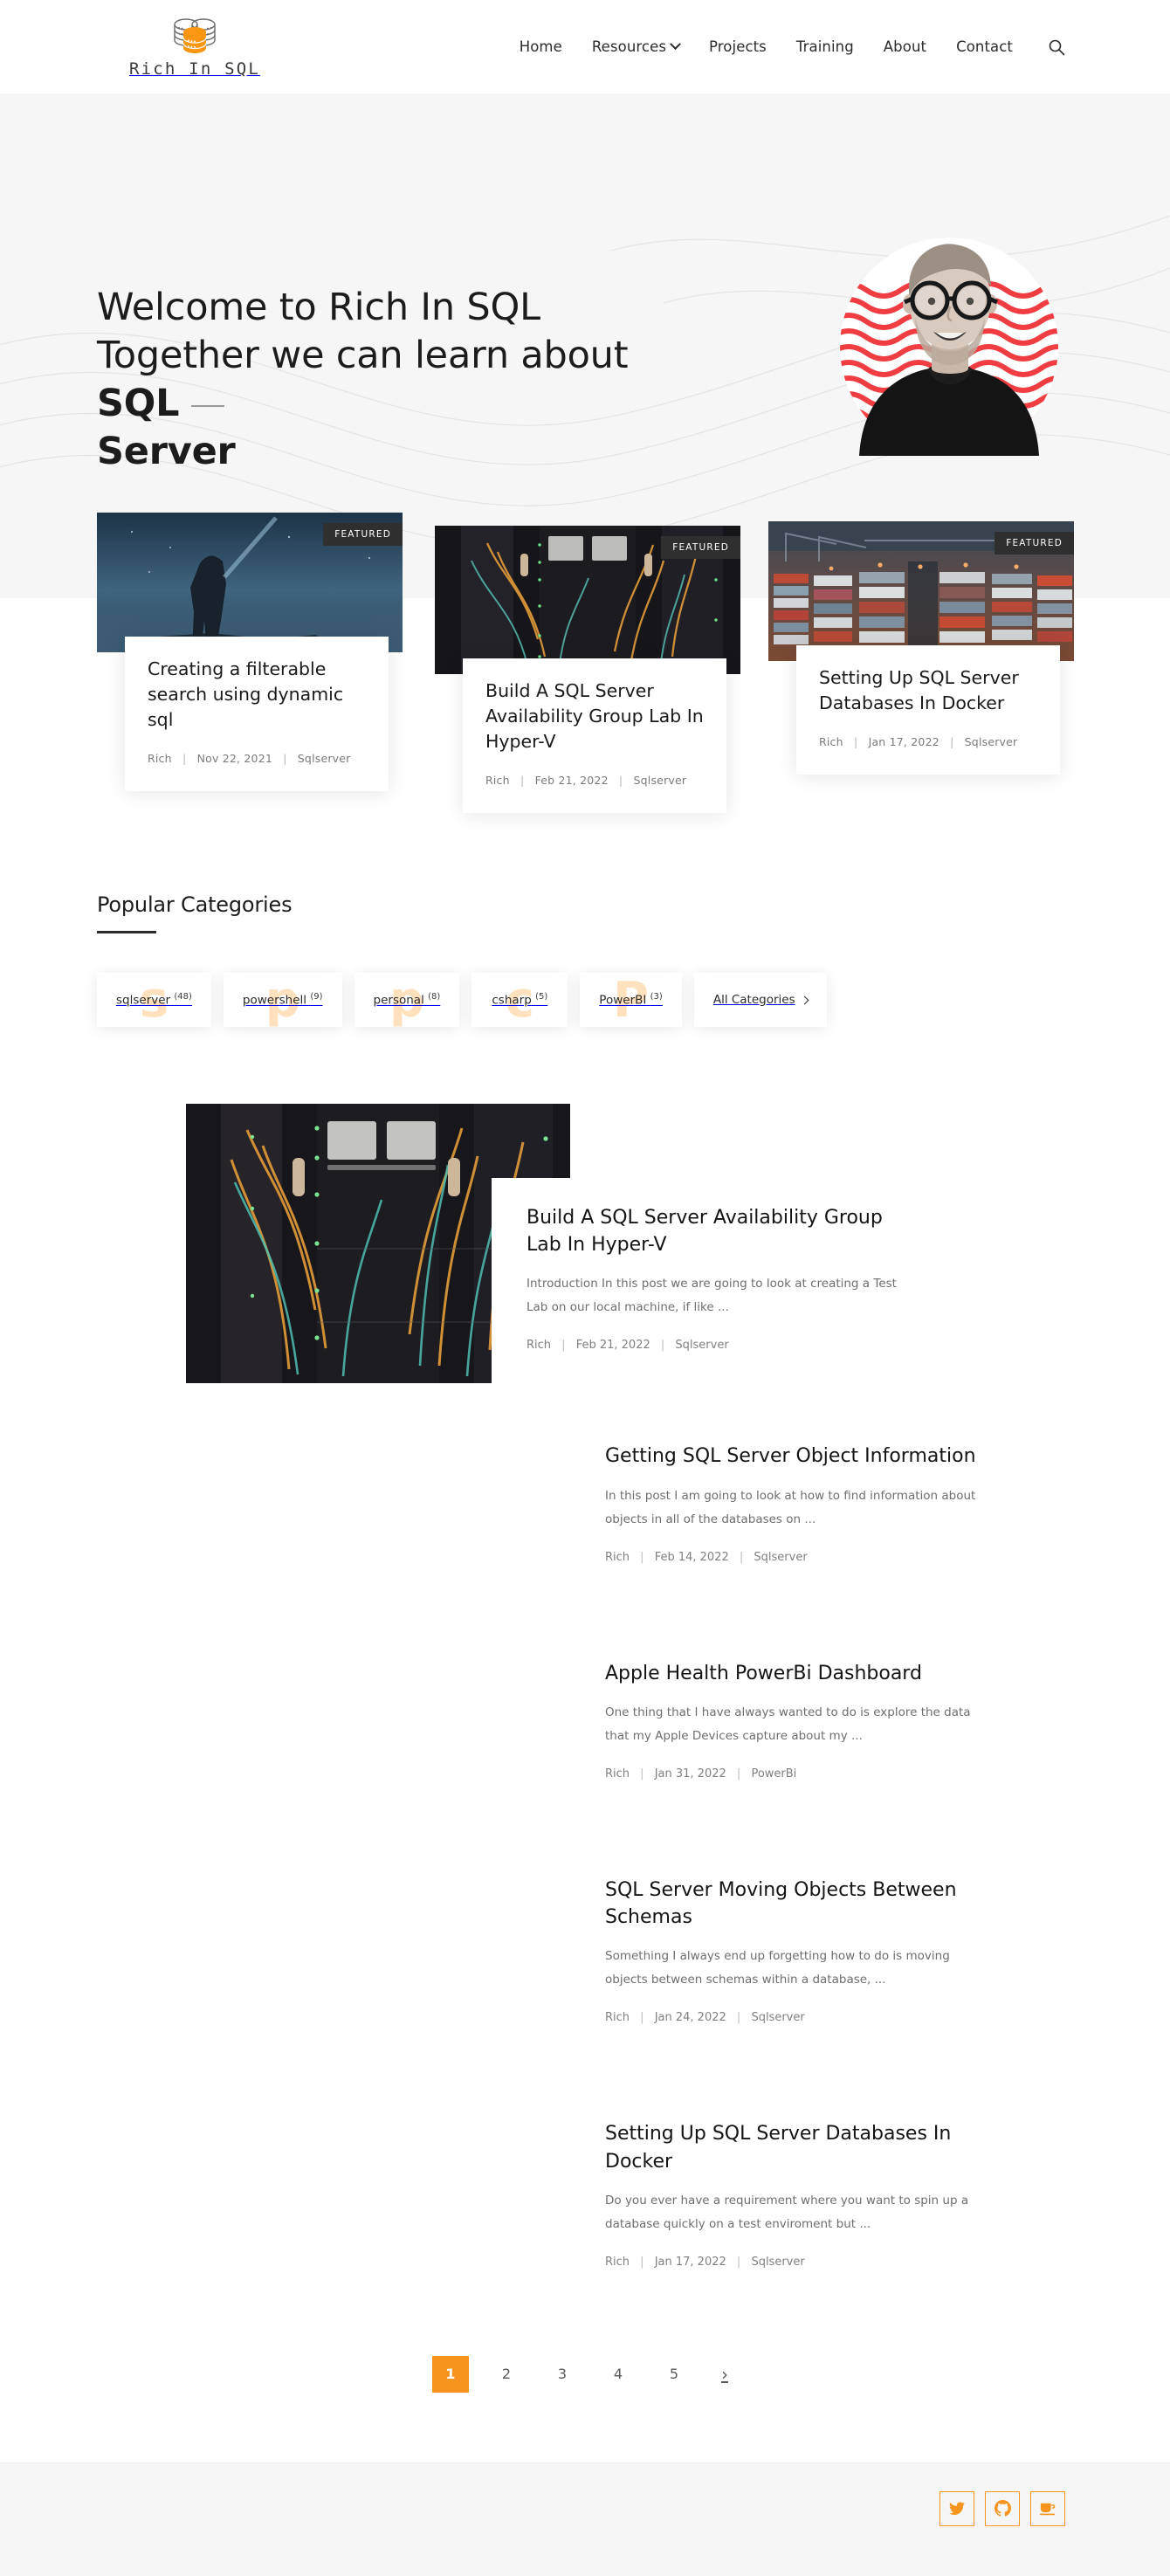  I want to click on avatar-photo, so click(949, 341).